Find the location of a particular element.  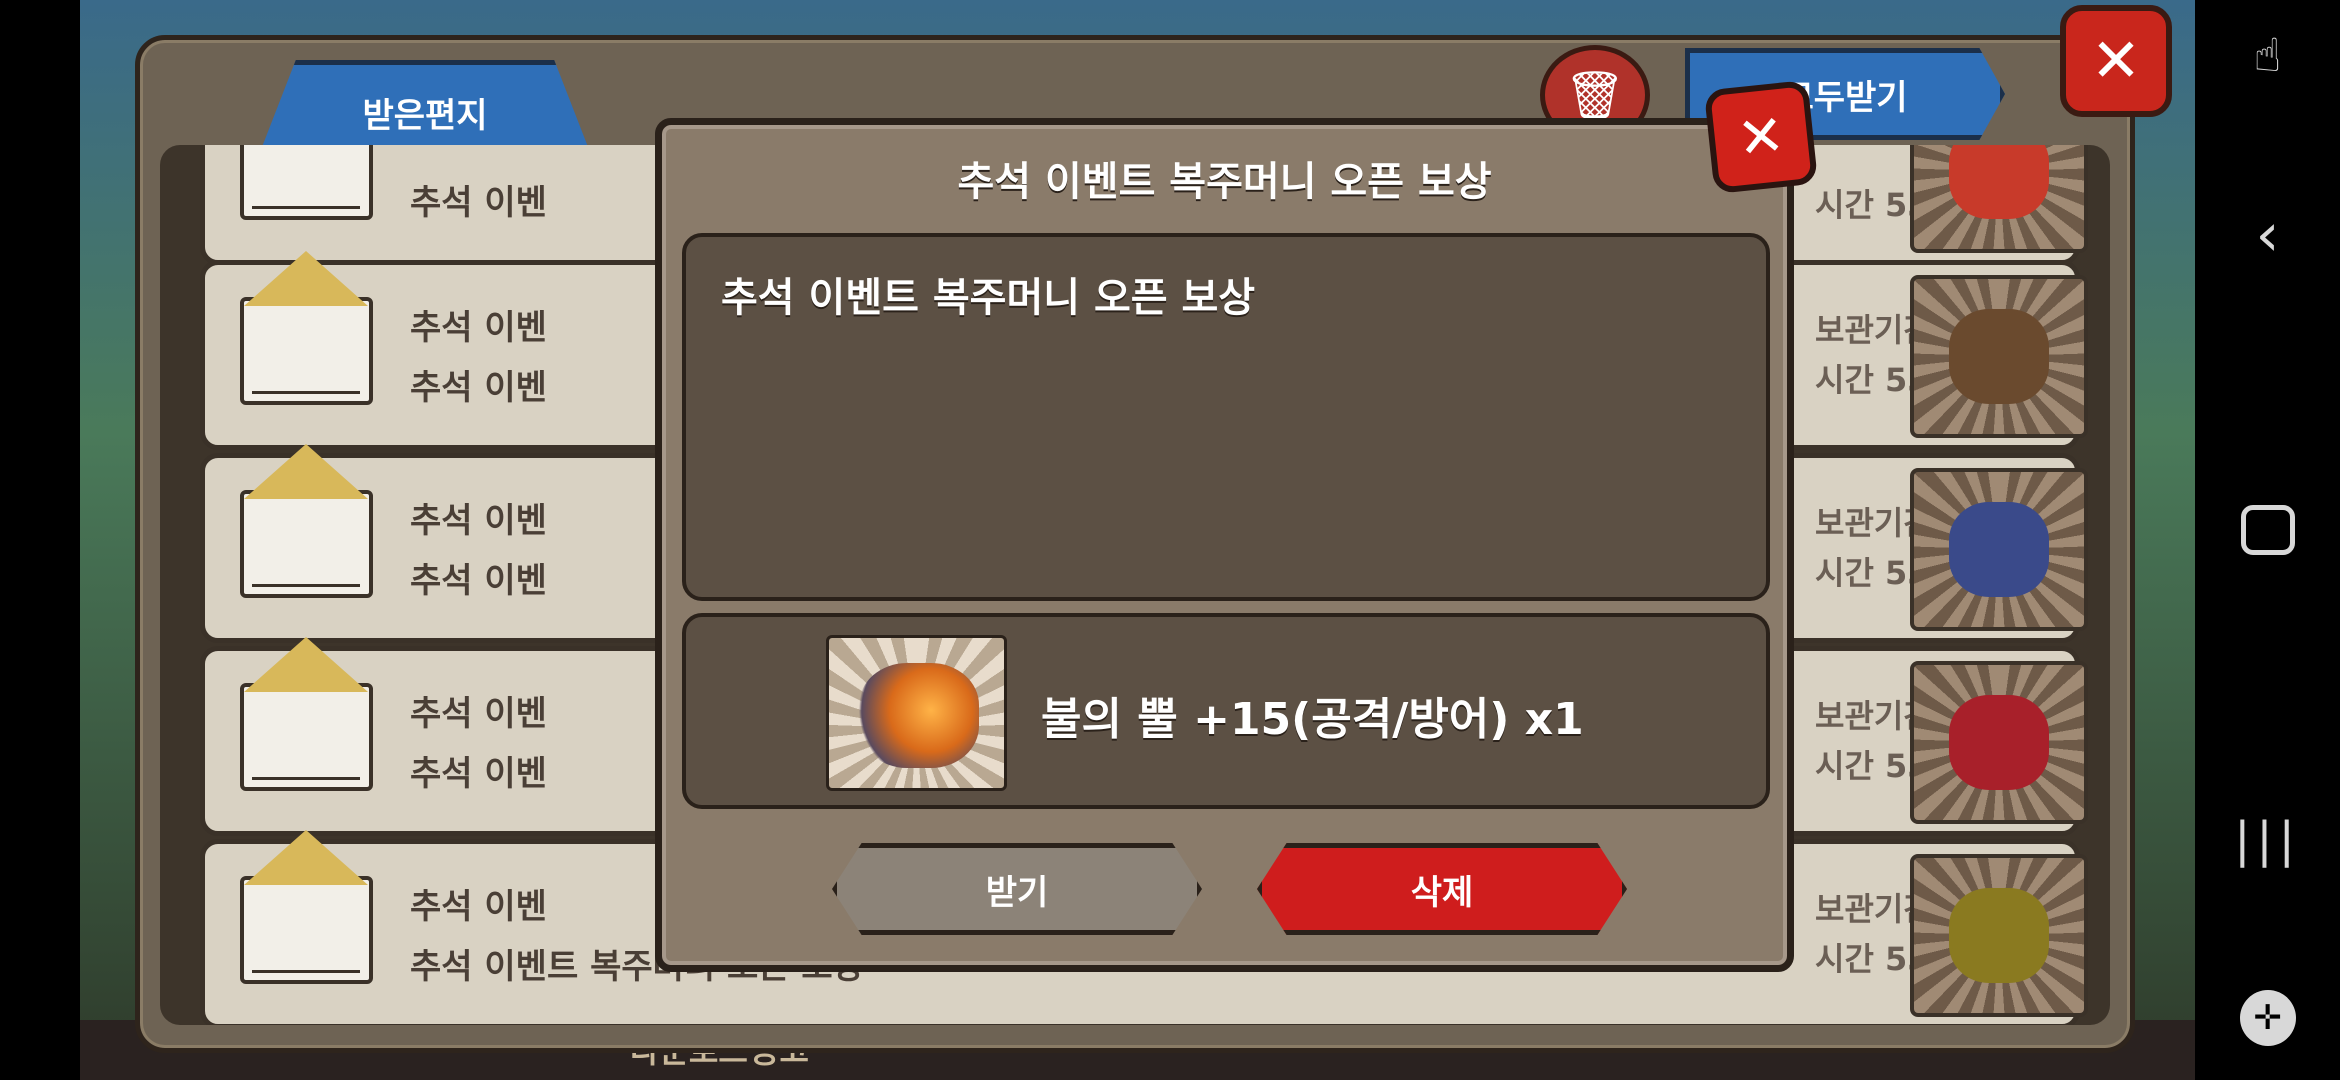

dialog-title: 추석 이벤트 복주머니 오픈 보상 is located at coordinates (1224, 182).